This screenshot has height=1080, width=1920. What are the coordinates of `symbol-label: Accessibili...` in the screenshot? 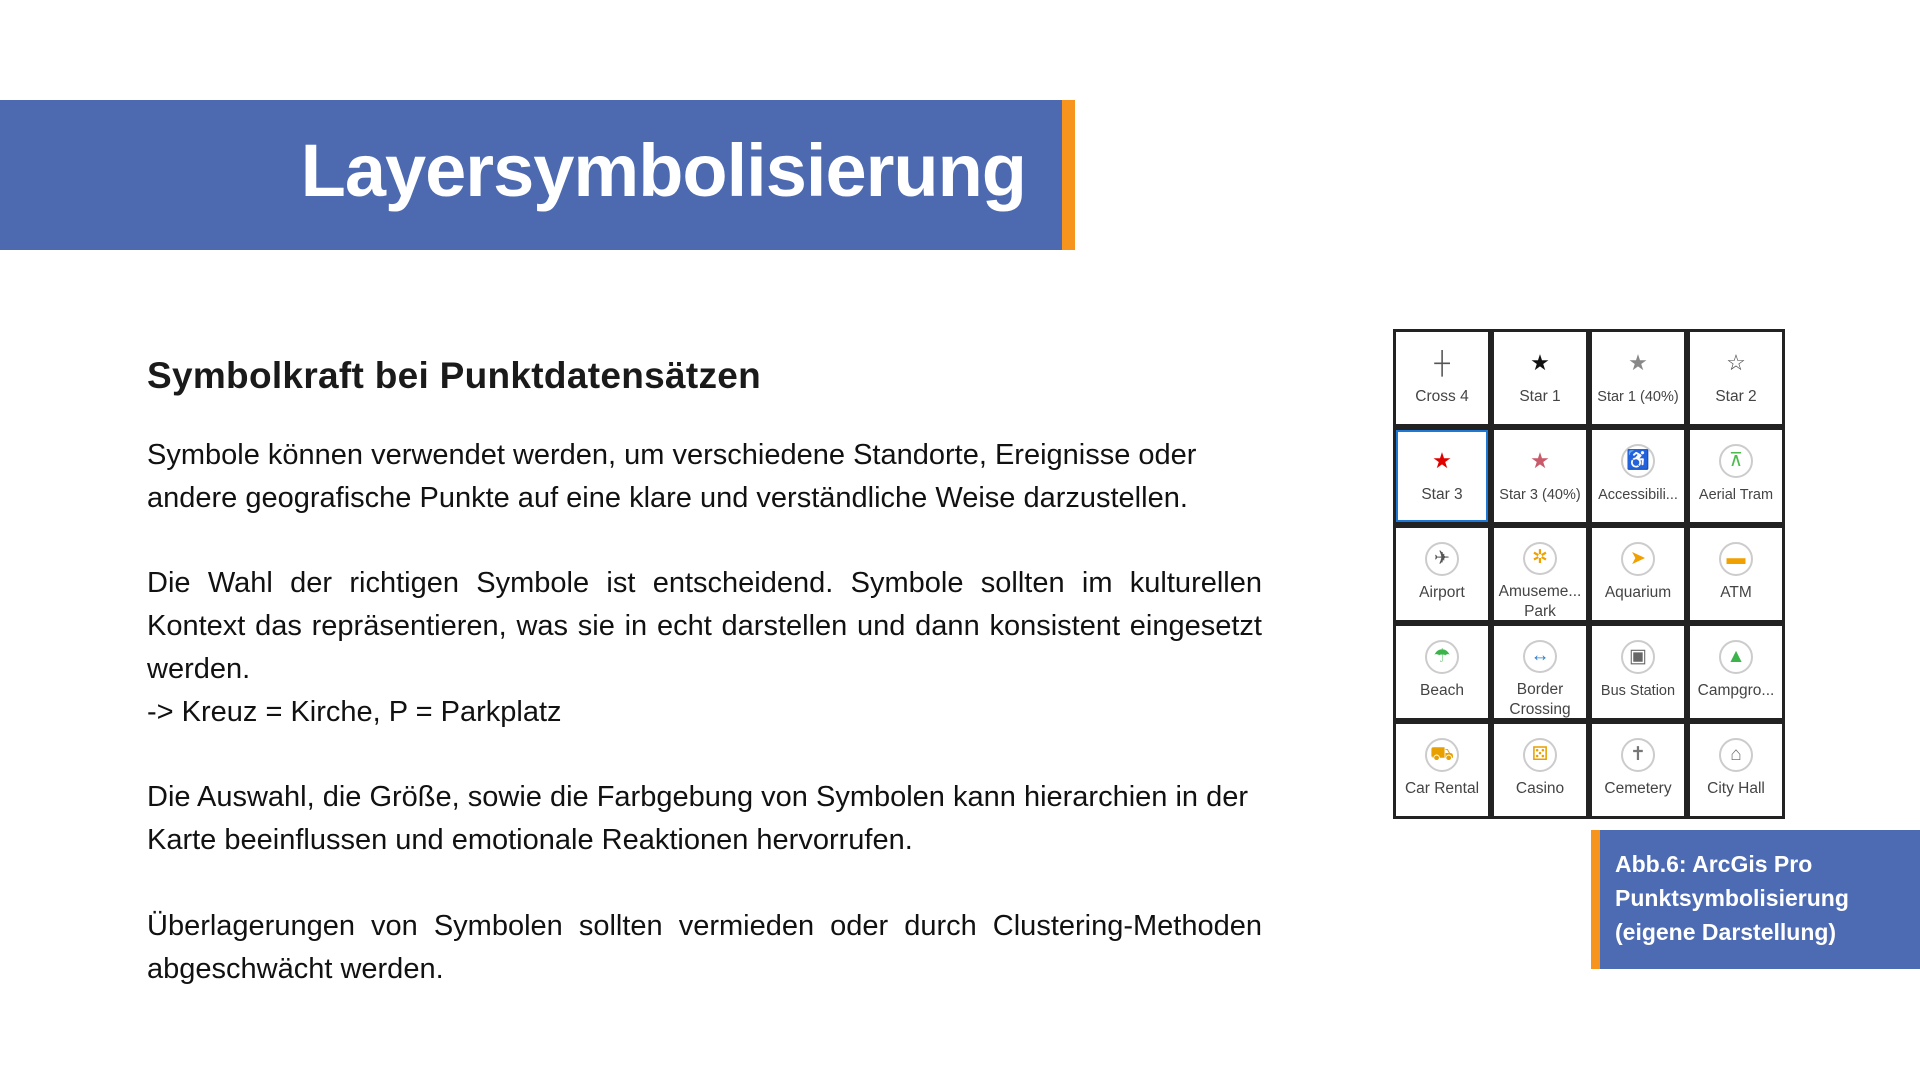 It's located at (1638, 495).